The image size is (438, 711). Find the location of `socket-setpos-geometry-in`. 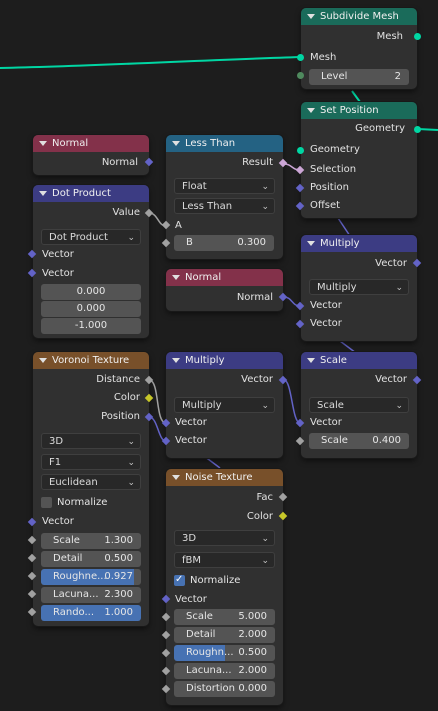

socket-setpos-geometry-in is located at coordinates (300, 150).